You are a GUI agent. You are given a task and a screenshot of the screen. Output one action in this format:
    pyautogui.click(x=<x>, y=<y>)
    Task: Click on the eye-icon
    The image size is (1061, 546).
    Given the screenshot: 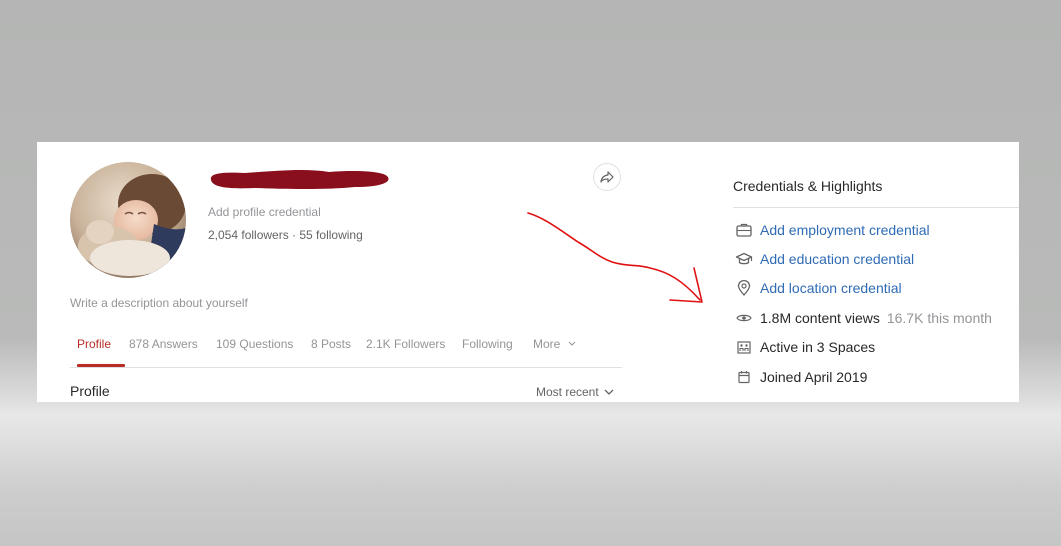 What is the action you would take?
    pyautogui.click(x=744, y=318)
    